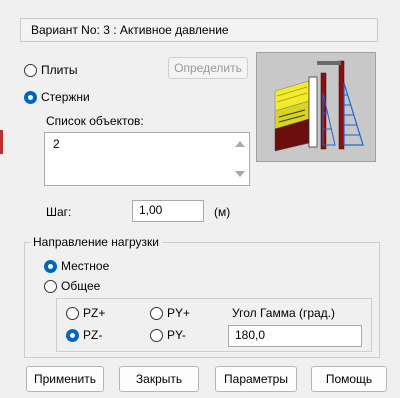  Describe the element at coordinates (65, 379) in the screenshot. I see `apply-button: Применить` at that location.